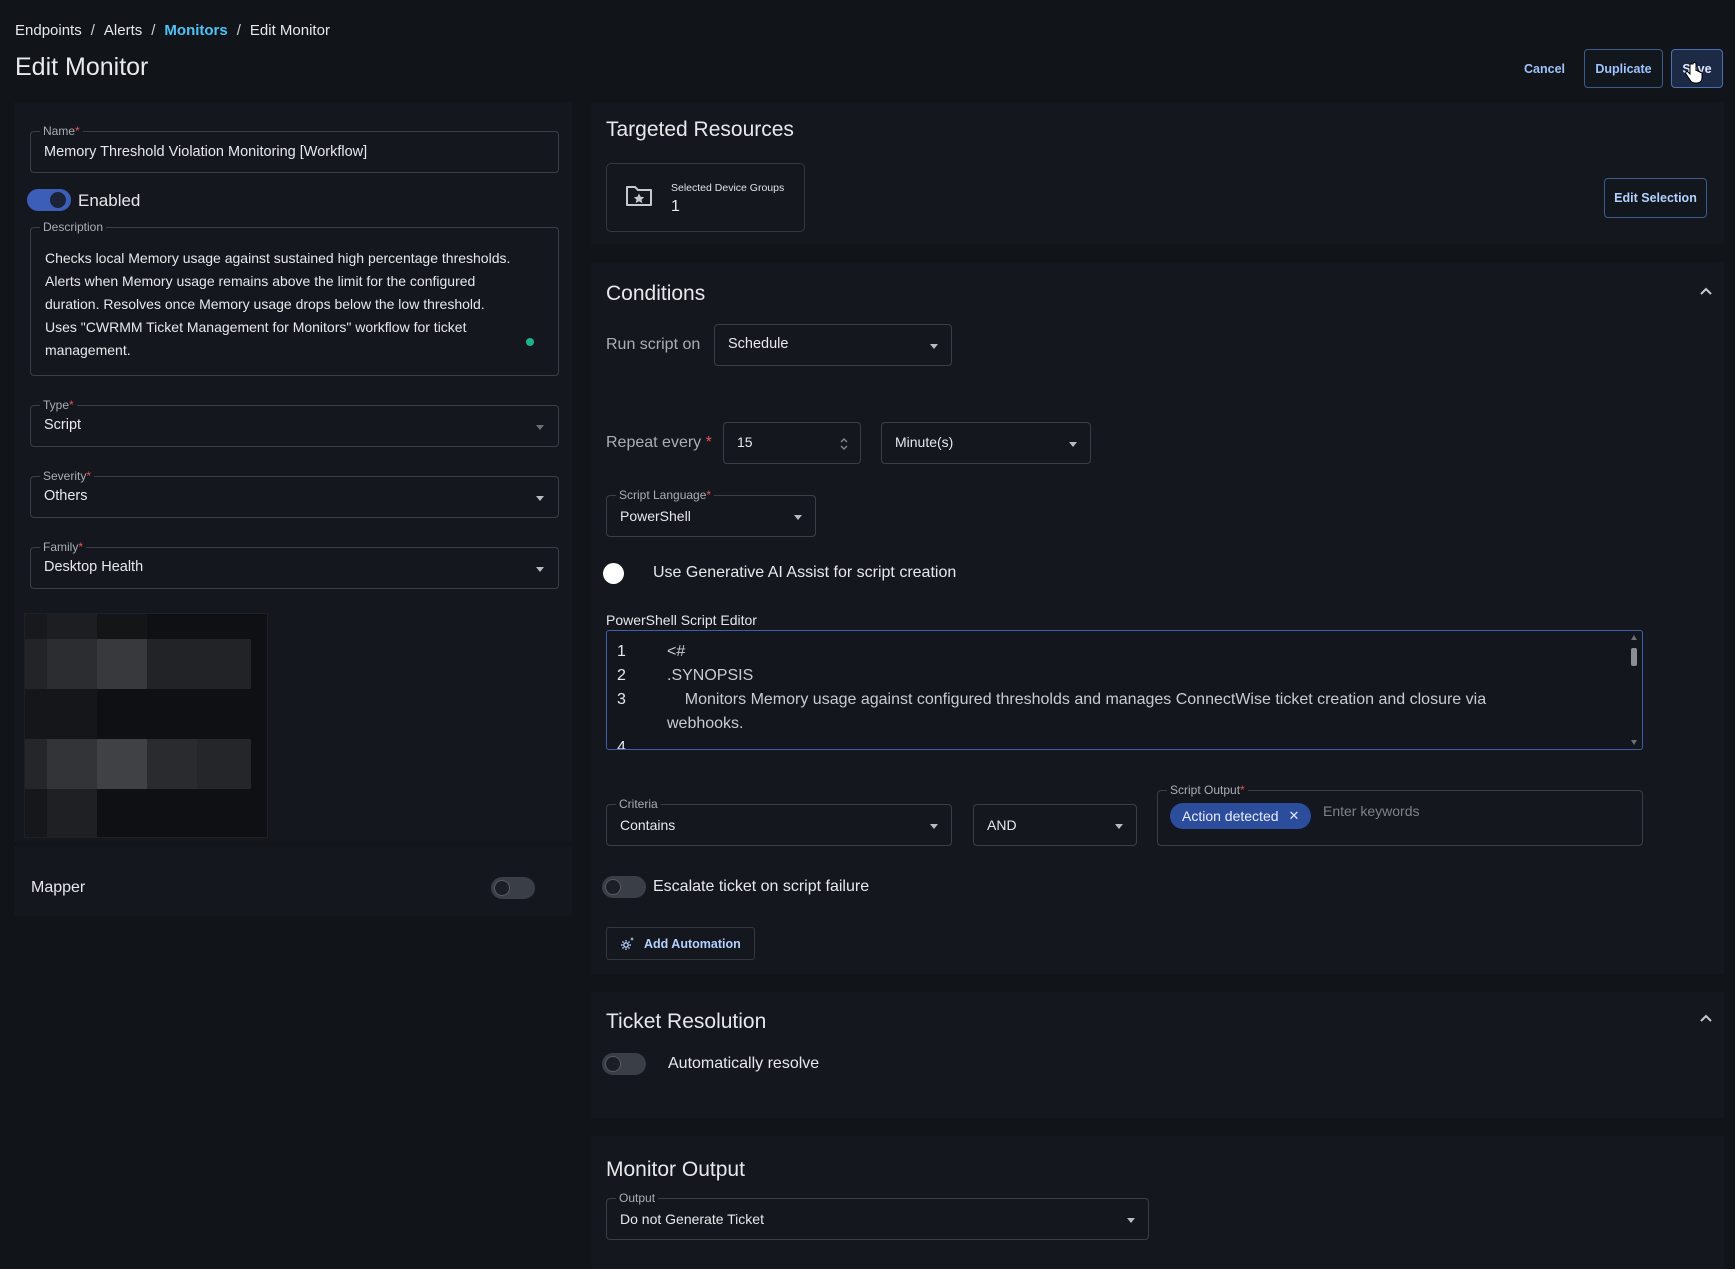 The image size is (1735, 1269). Describe the element at coordinates (1623, 68) in the screenshot. I see `duplicate-button: Duplicate` at that location.